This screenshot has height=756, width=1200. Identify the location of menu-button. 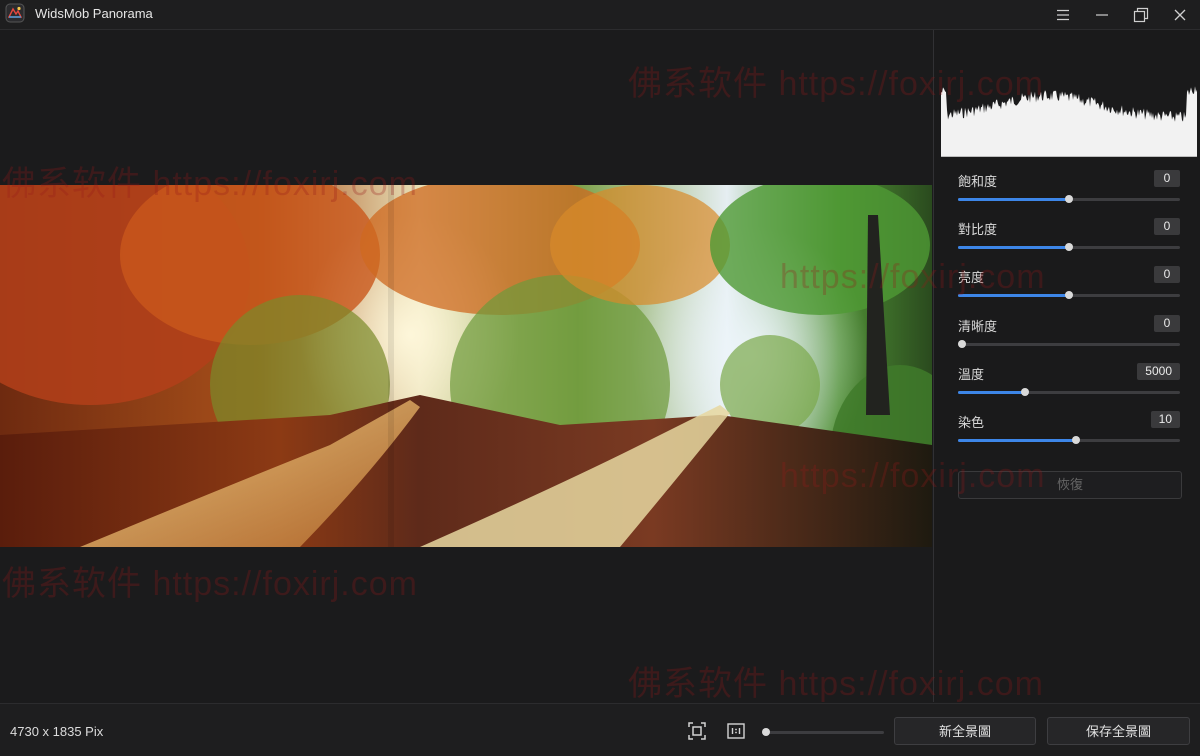
(1063, 14).